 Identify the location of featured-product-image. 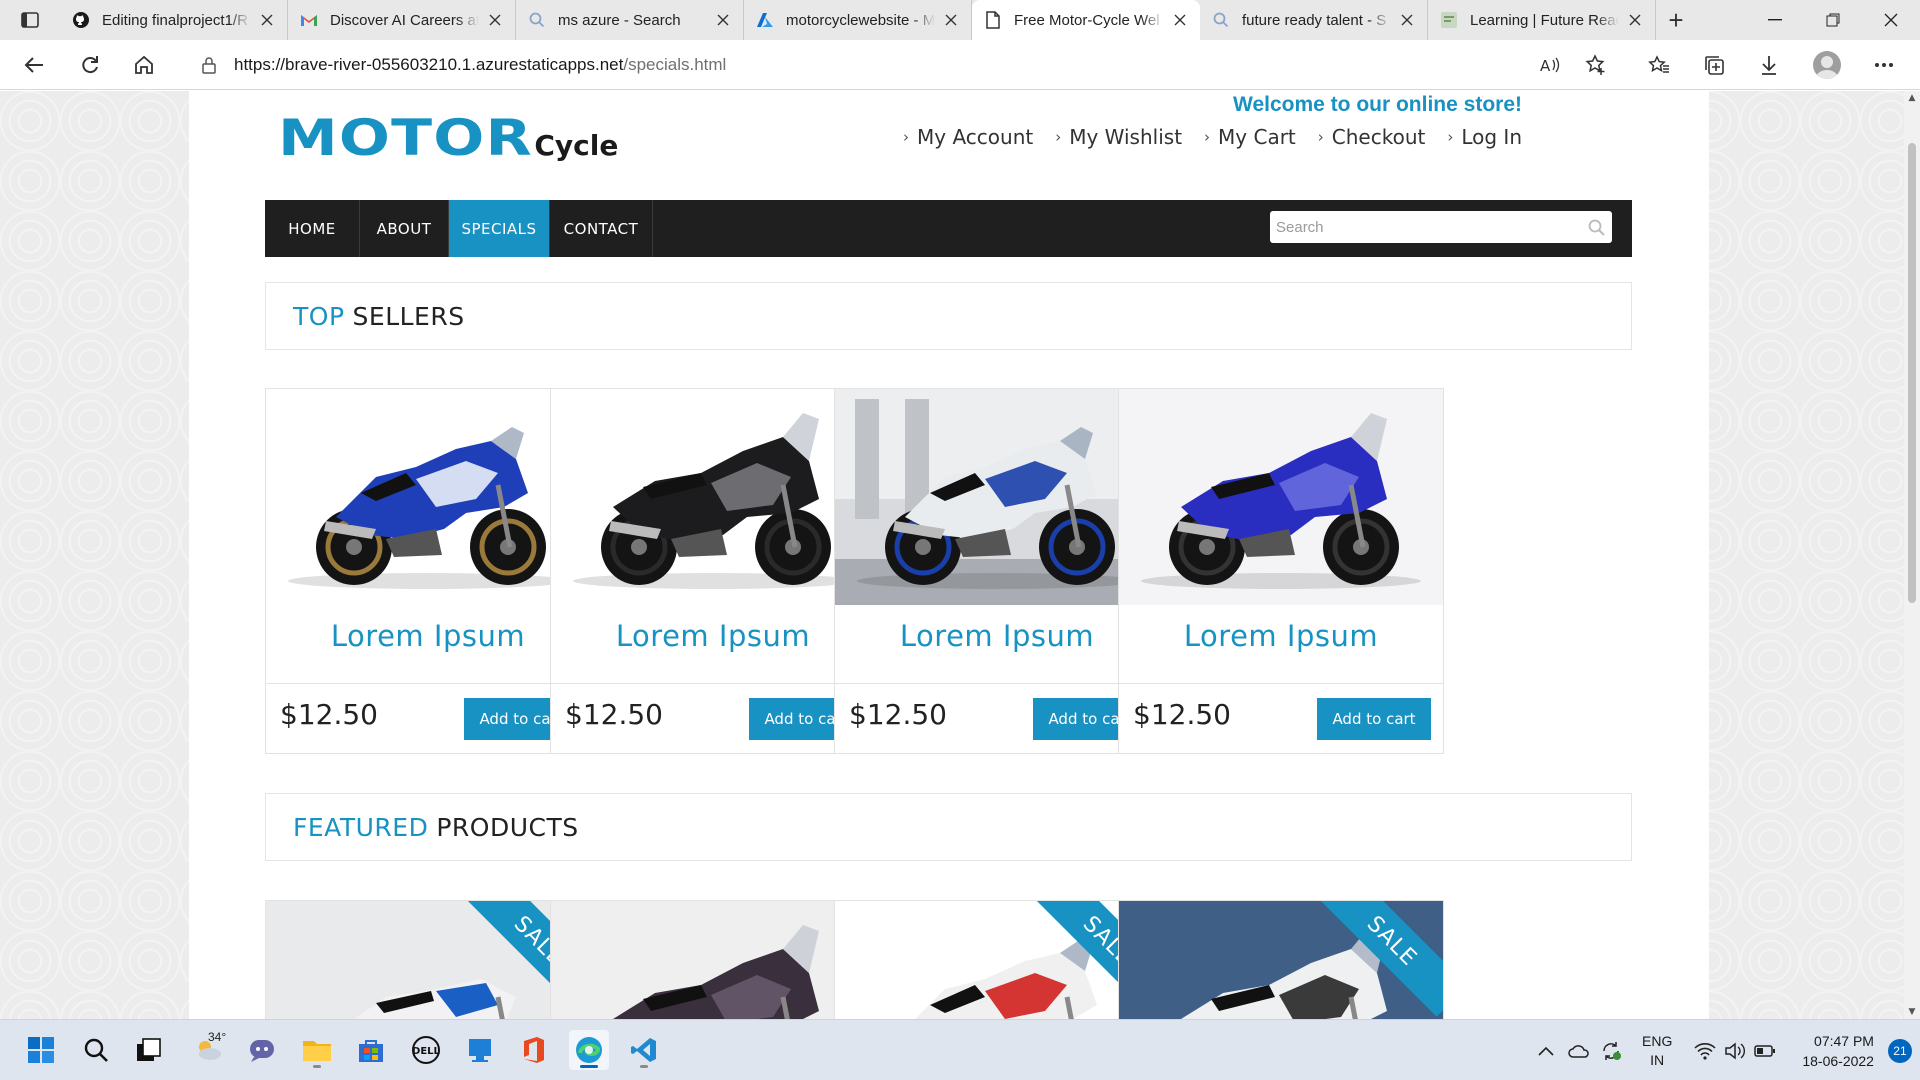
(713, 960).